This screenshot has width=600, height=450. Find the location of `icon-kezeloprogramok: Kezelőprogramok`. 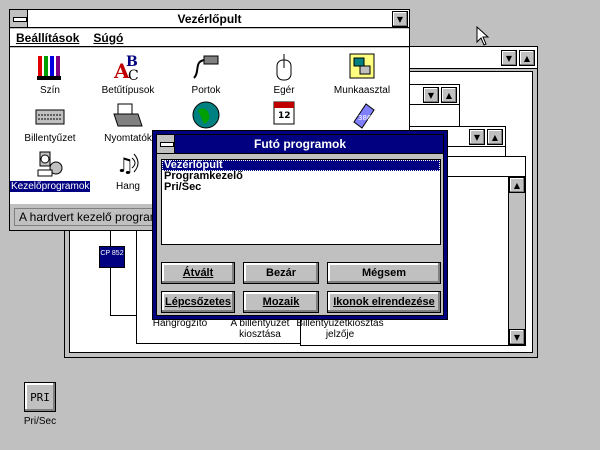

icon-kezeloprogramok: Kezelőprogramok is located at coordinates (50, 170).